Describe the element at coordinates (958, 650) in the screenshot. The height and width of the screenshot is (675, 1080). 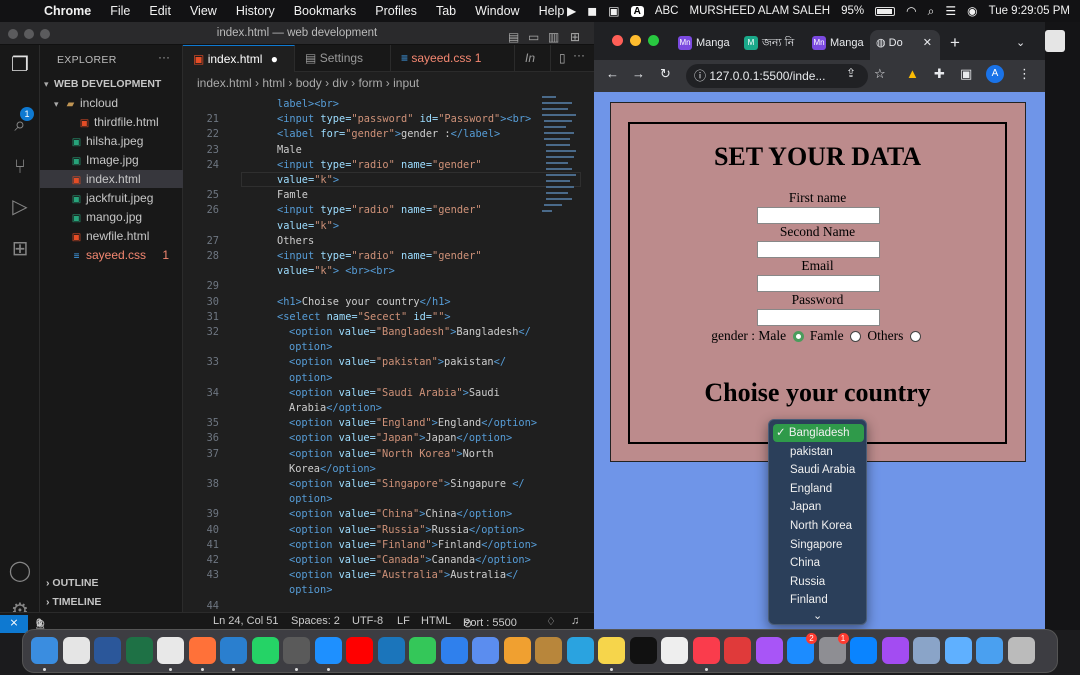
I see `files-icon` at that location.